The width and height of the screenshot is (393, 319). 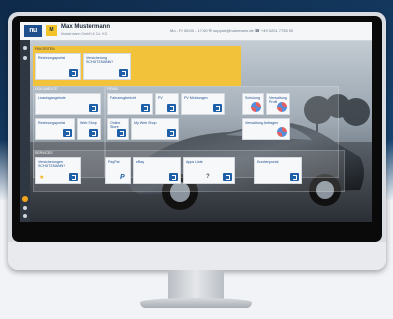 What do you see at coordinates (282, 107) in the screenshot?
I see `profile-icon` at bounding box center [282, 107].